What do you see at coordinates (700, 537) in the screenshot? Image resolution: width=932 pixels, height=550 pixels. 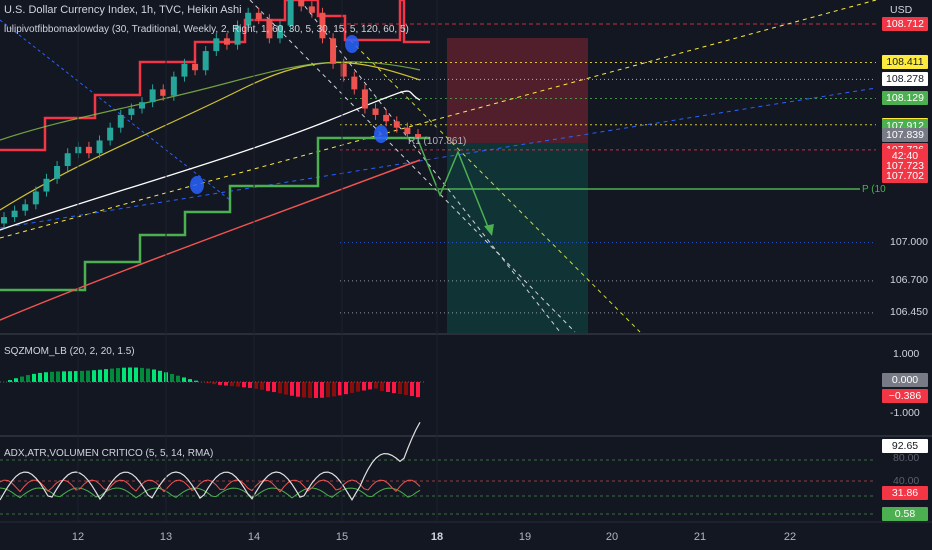 I see `time-axis-tick: 21` at bounding box center [700, 537].